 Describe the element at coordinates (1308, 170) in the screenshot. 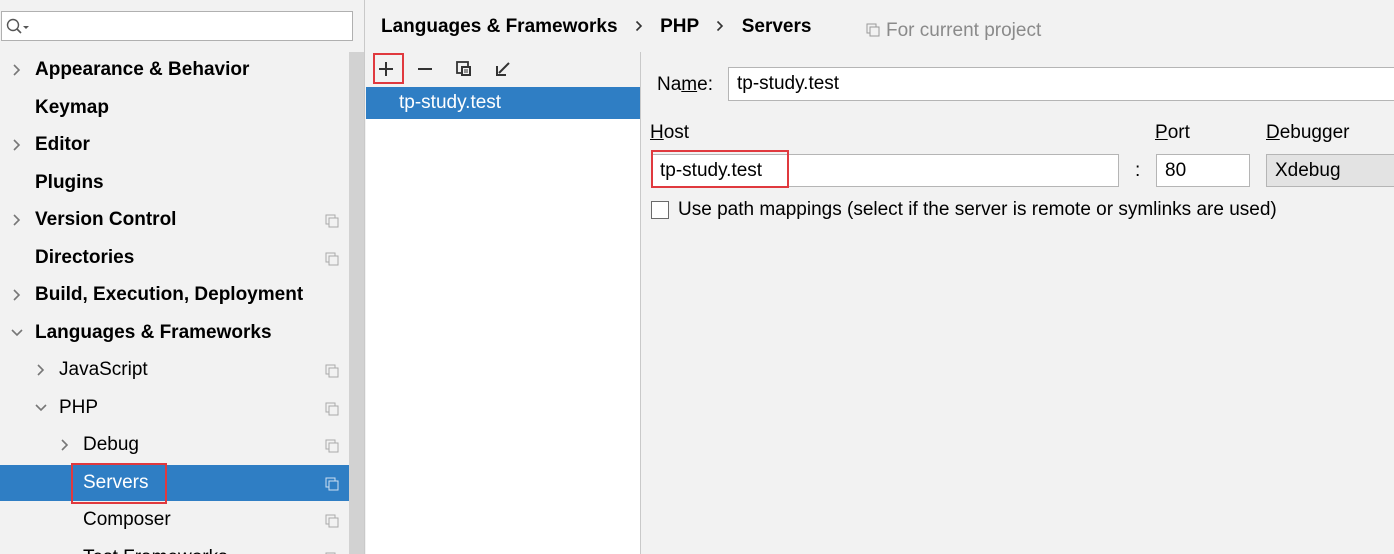

I see `debugger-selected-value: Xdebug` at that location.